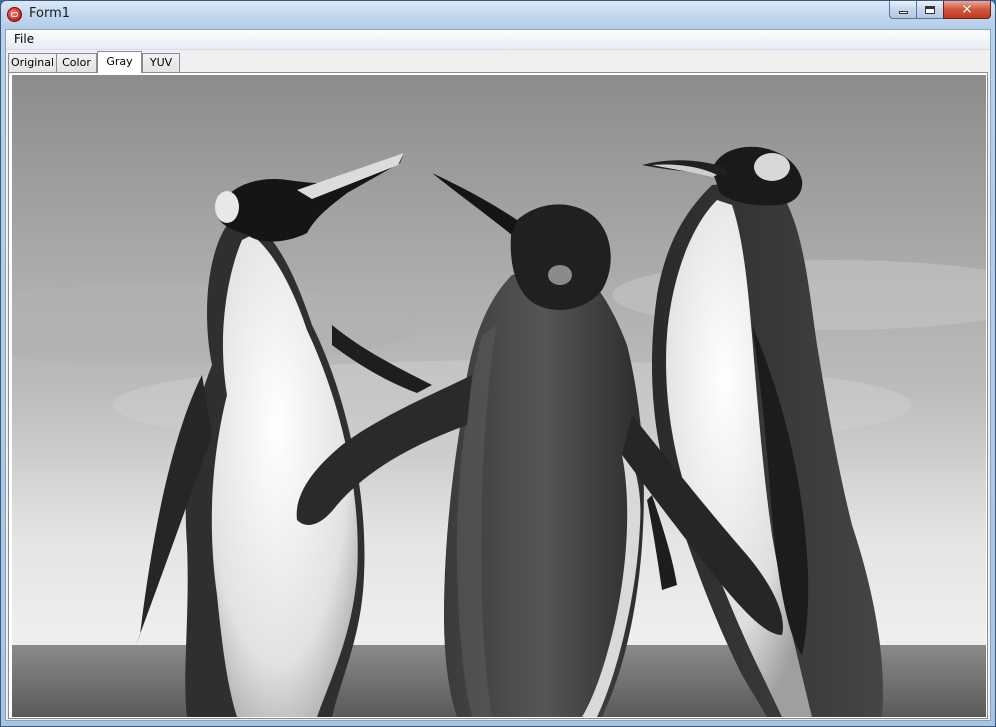 This screenshot has width=996, height=727. I want to click on window-title: Form1, so click(50, 13).